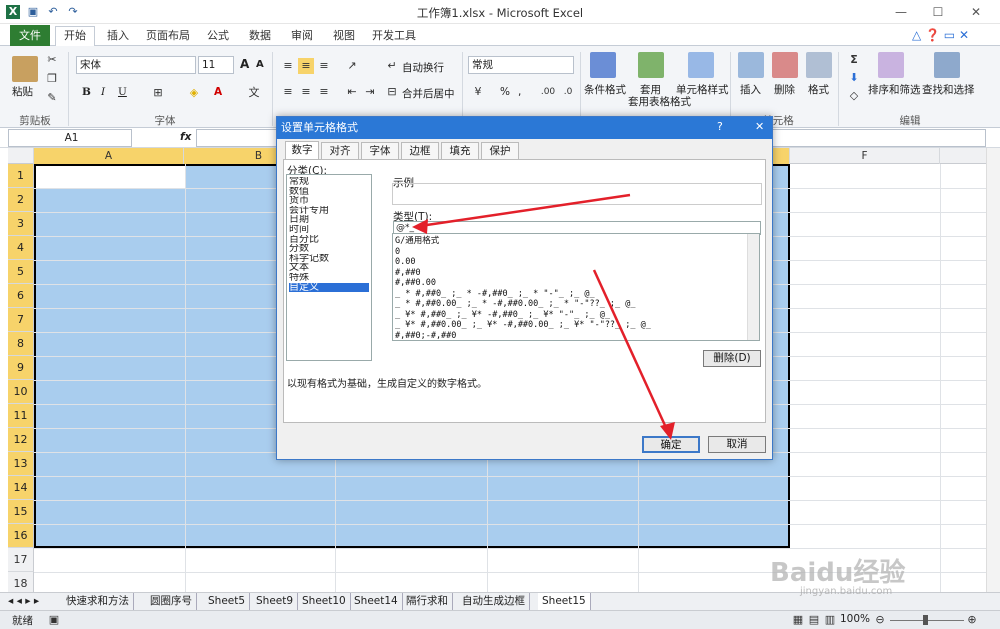 Image resolution: width=1000 pixels, height=629 pixels. Describe the element at coordinates (846, 591) in the screenshot. I see `watermark-url: jingyan.baidu.com` at that location.